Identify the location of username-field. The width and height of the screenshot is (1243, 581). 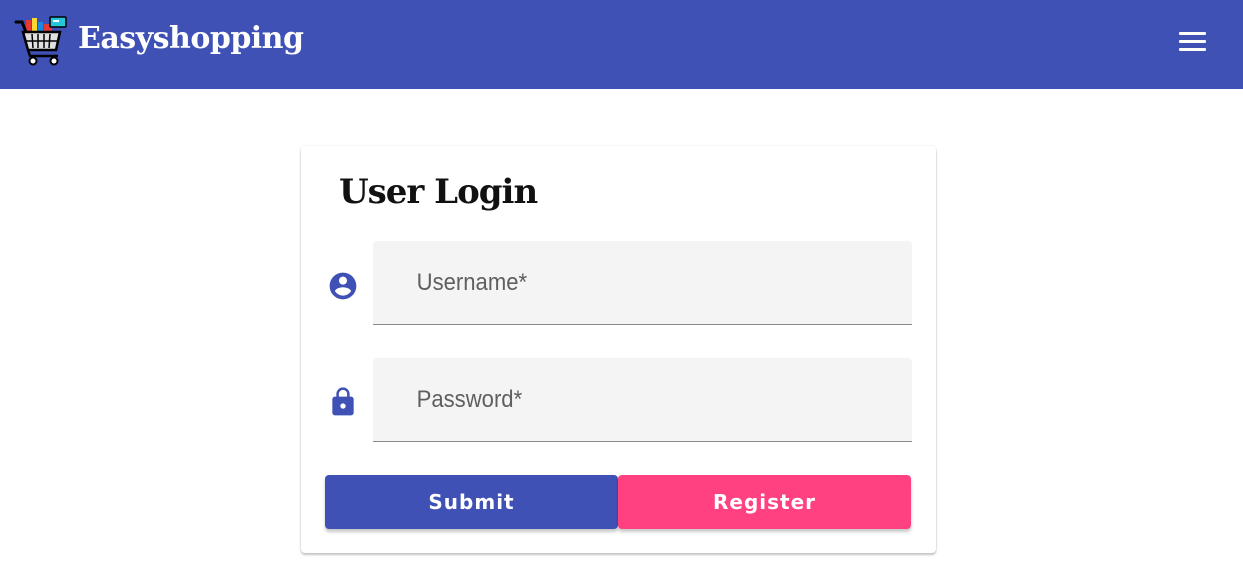
(642, 283).